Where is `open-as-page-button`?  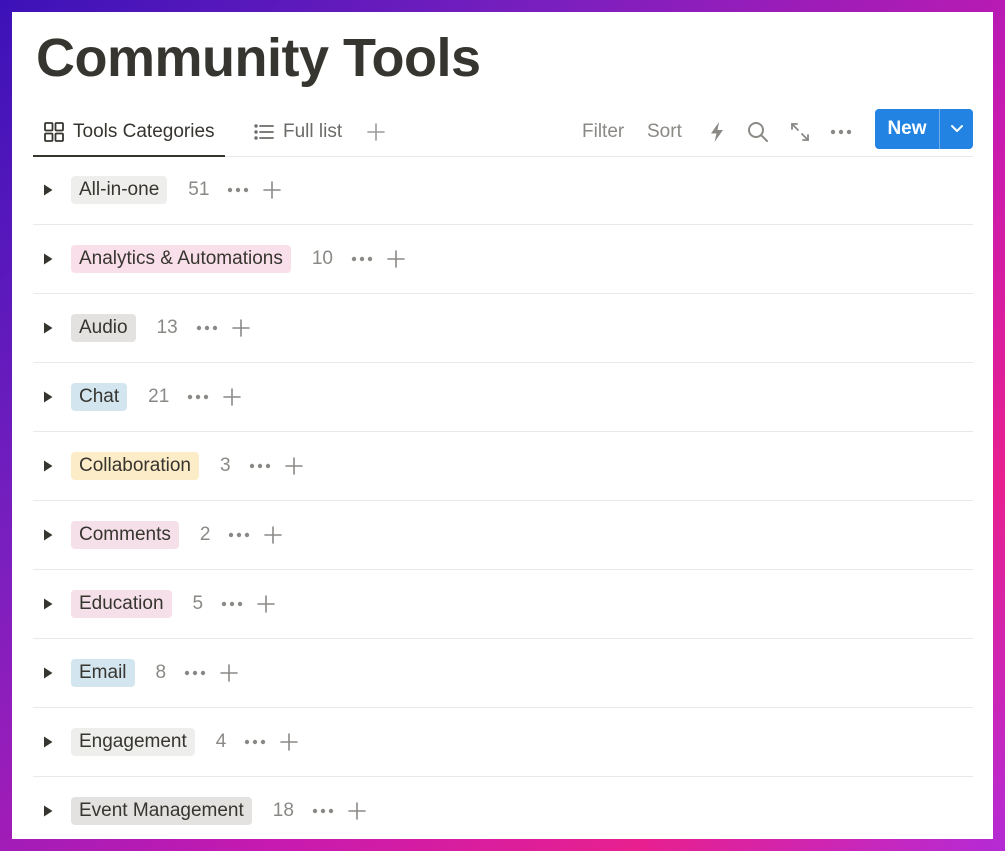
open-as-page-button is located at coordinates (800, 132).